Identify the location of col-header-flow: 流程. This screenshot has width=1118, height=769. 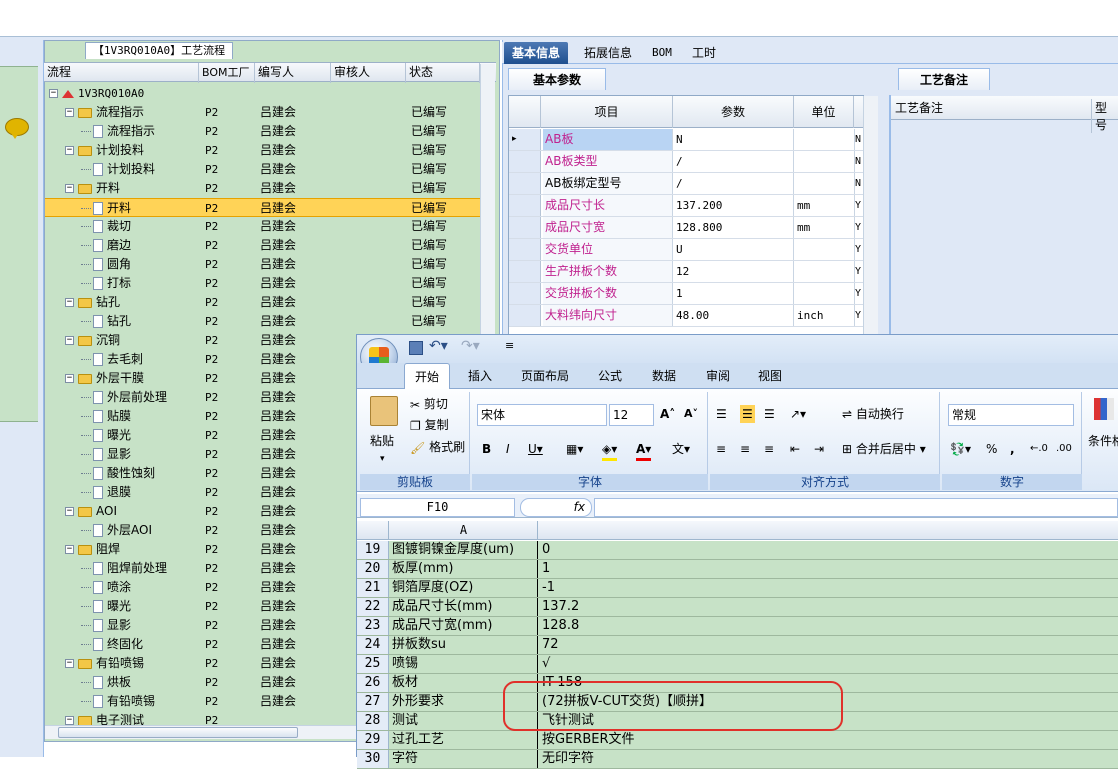
(121, 73).